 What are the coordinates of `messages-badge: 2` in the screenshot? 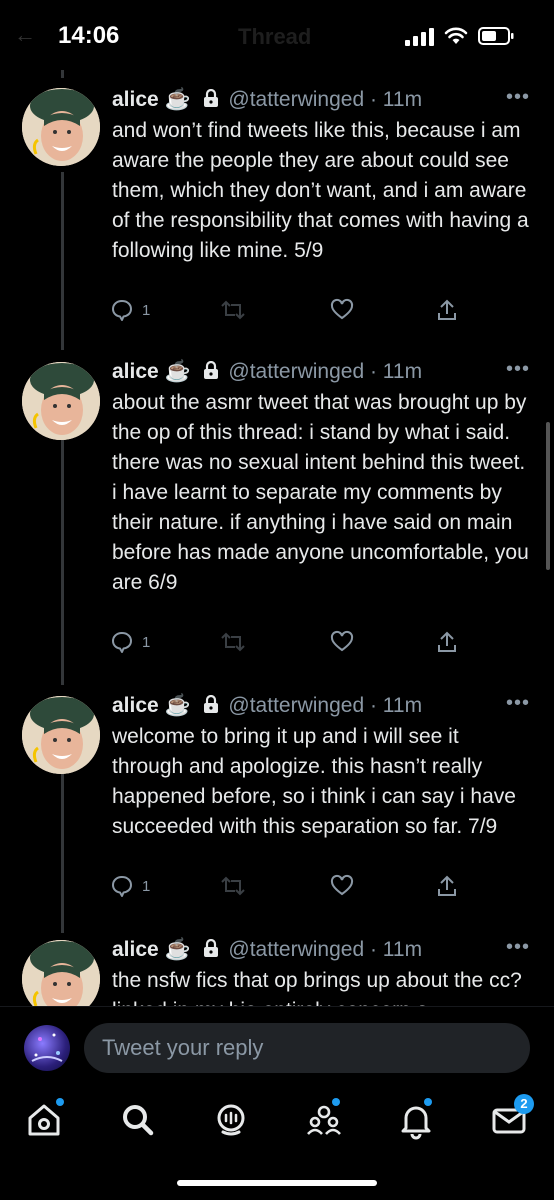 It's located at (524, 1104).